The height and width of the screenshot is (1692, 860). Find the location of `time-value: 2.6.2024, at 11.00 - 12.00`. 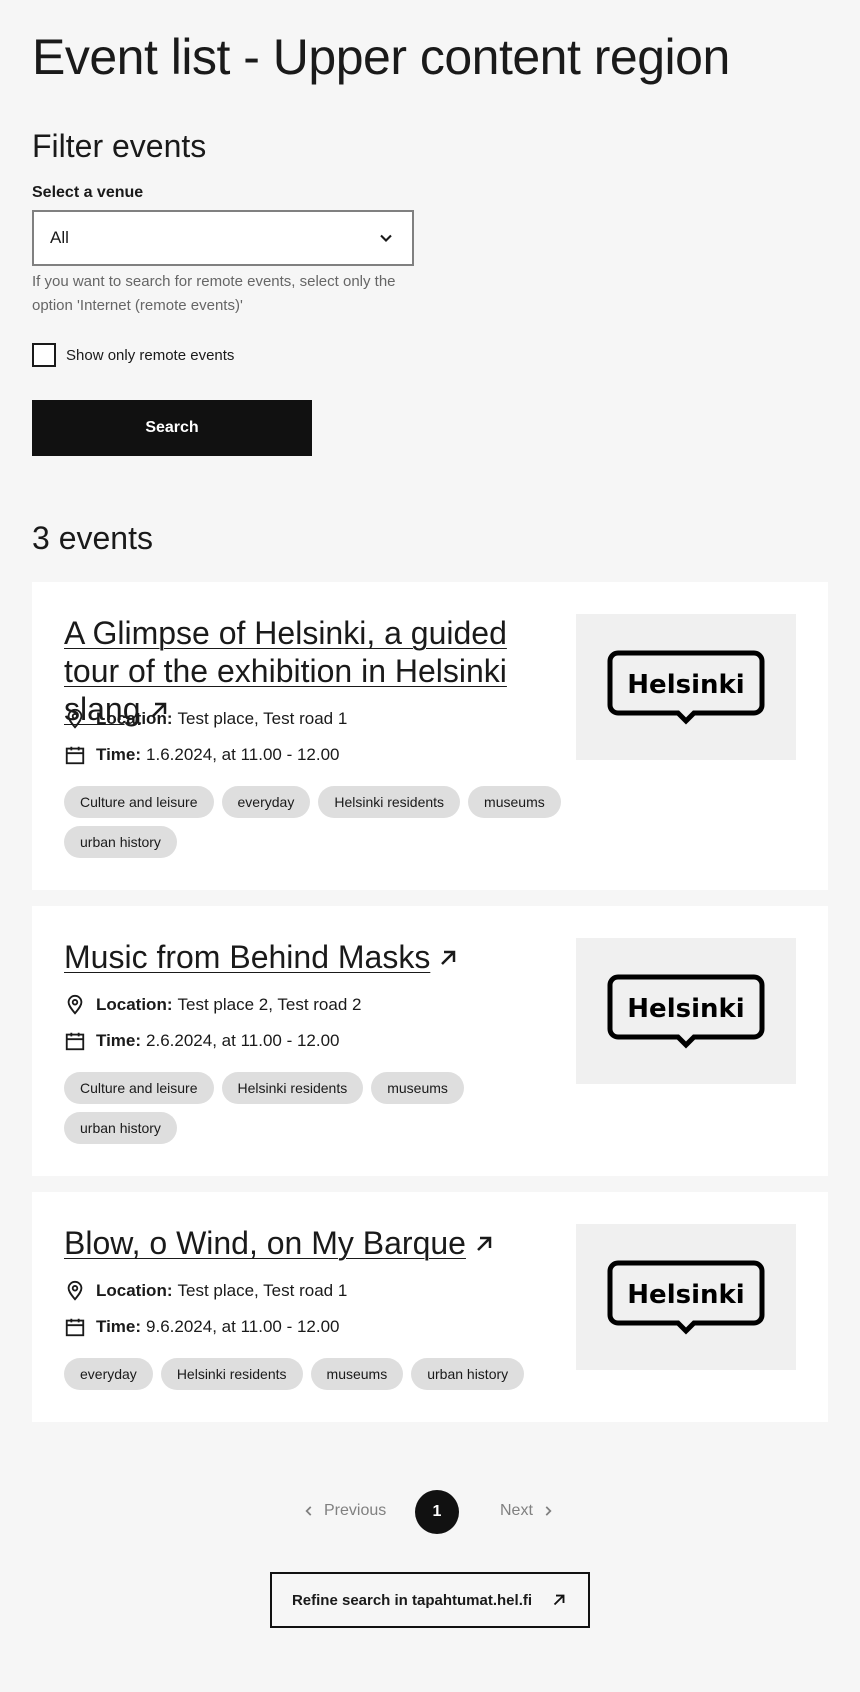

time-value: 2.6.2024, at 11.00 - 12.00 is located at coordinates (243, 1040).